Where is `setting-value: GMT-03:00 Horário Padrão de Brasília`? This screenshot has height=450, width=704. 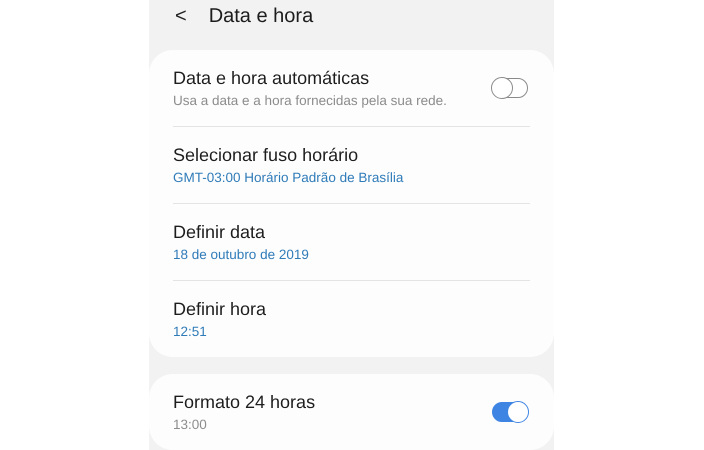 setting-value: GMT-03:00 Horário Padrão de Brasília is located at coordinates (288, 177).